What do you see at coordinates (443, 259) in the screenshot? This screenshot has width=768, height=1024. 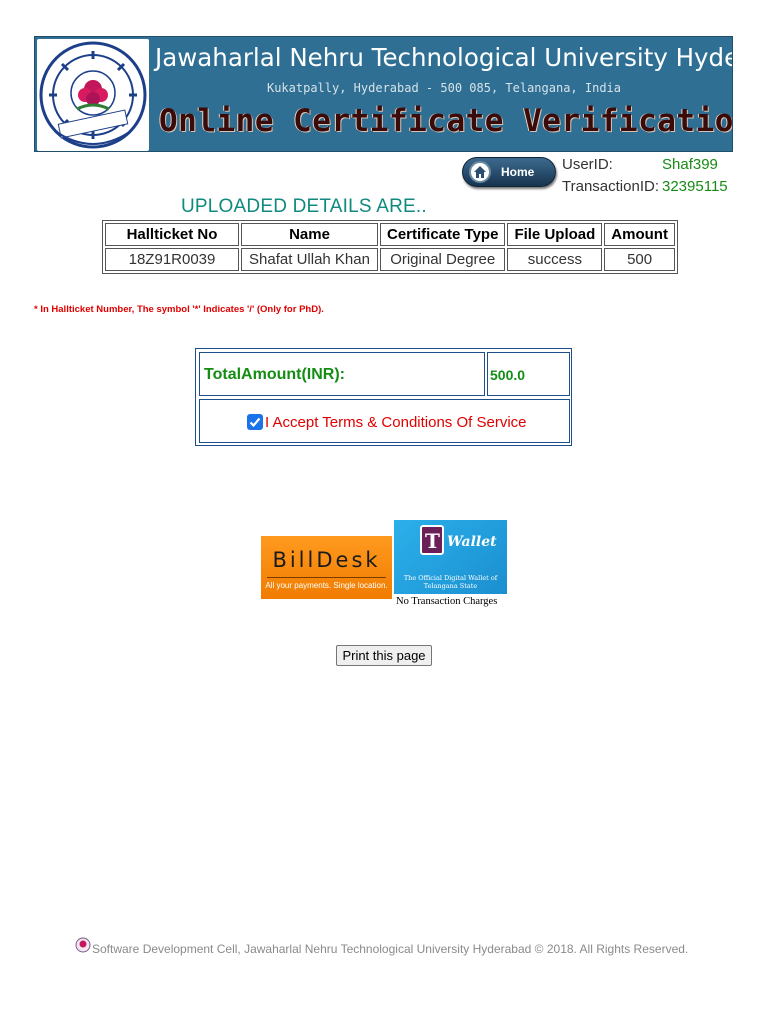 I see `cell-certificate-type: Original Degree` at bounding box center [443, 259].